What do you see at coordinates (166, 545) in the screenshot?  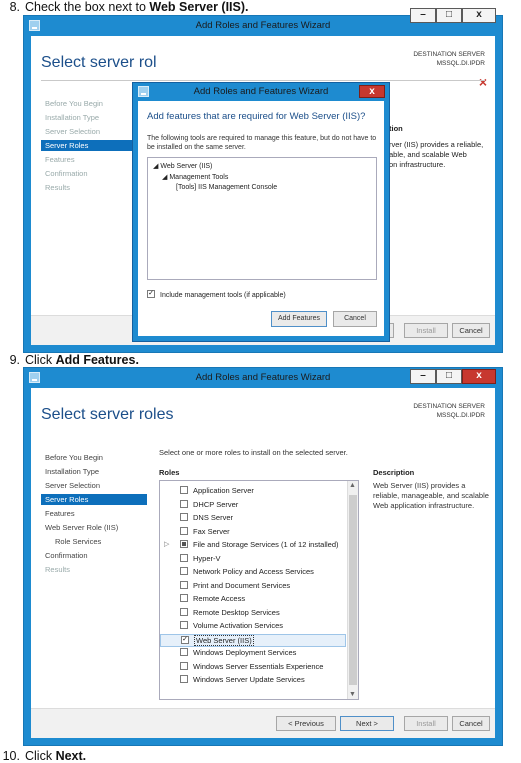 I see `expand-triangle-icon: ▷` at bounding box center [166, 545].